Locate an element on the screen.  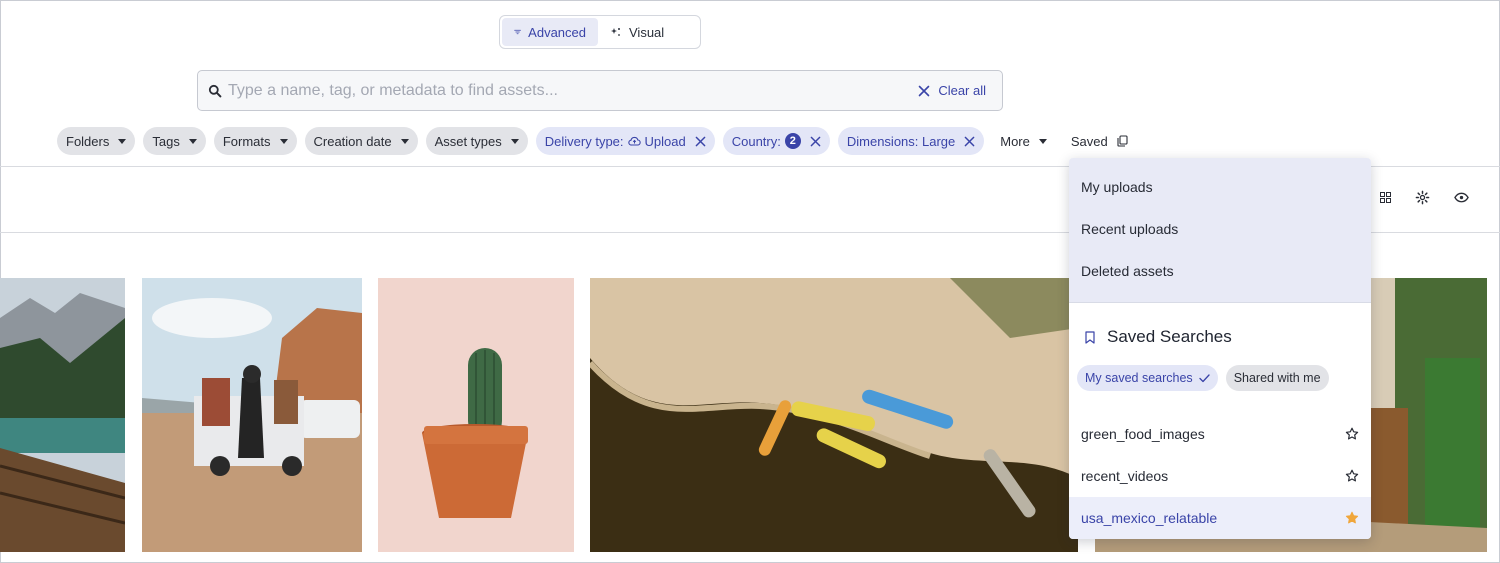
tab-label: Shared with me is located at coordinates (1277, 378).